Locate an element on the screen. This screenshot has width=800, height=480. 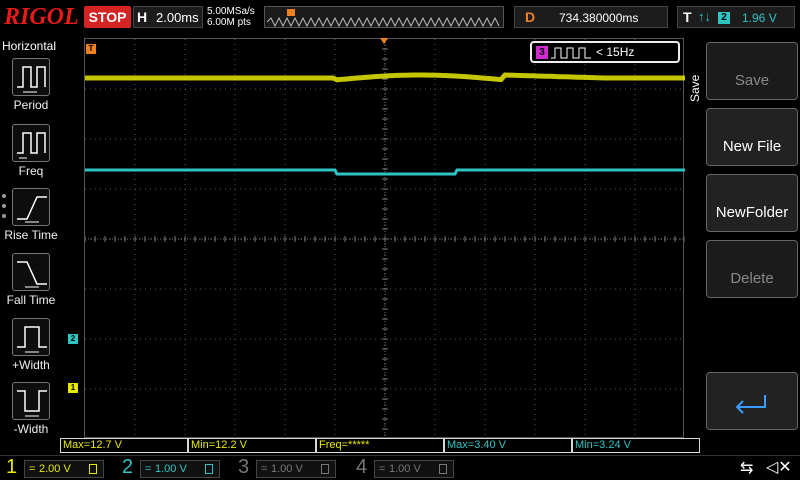
delete-button: Delete is located at coordinates (752, 269).